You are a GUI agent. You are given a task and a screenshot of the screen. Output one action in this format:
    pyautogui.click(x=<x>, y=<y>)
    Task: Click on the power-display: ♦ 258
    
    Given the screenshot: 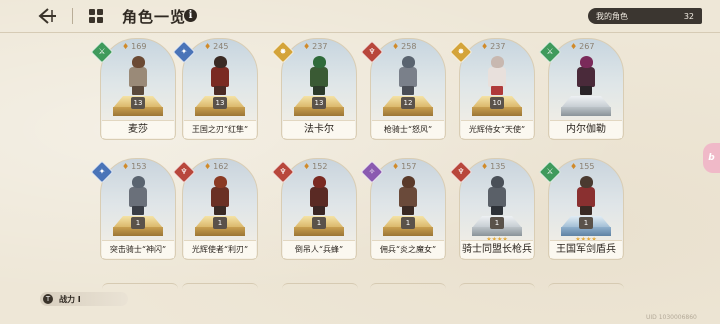 What is the action you would take?
    pyautogui.click(x=404, y=46)
    